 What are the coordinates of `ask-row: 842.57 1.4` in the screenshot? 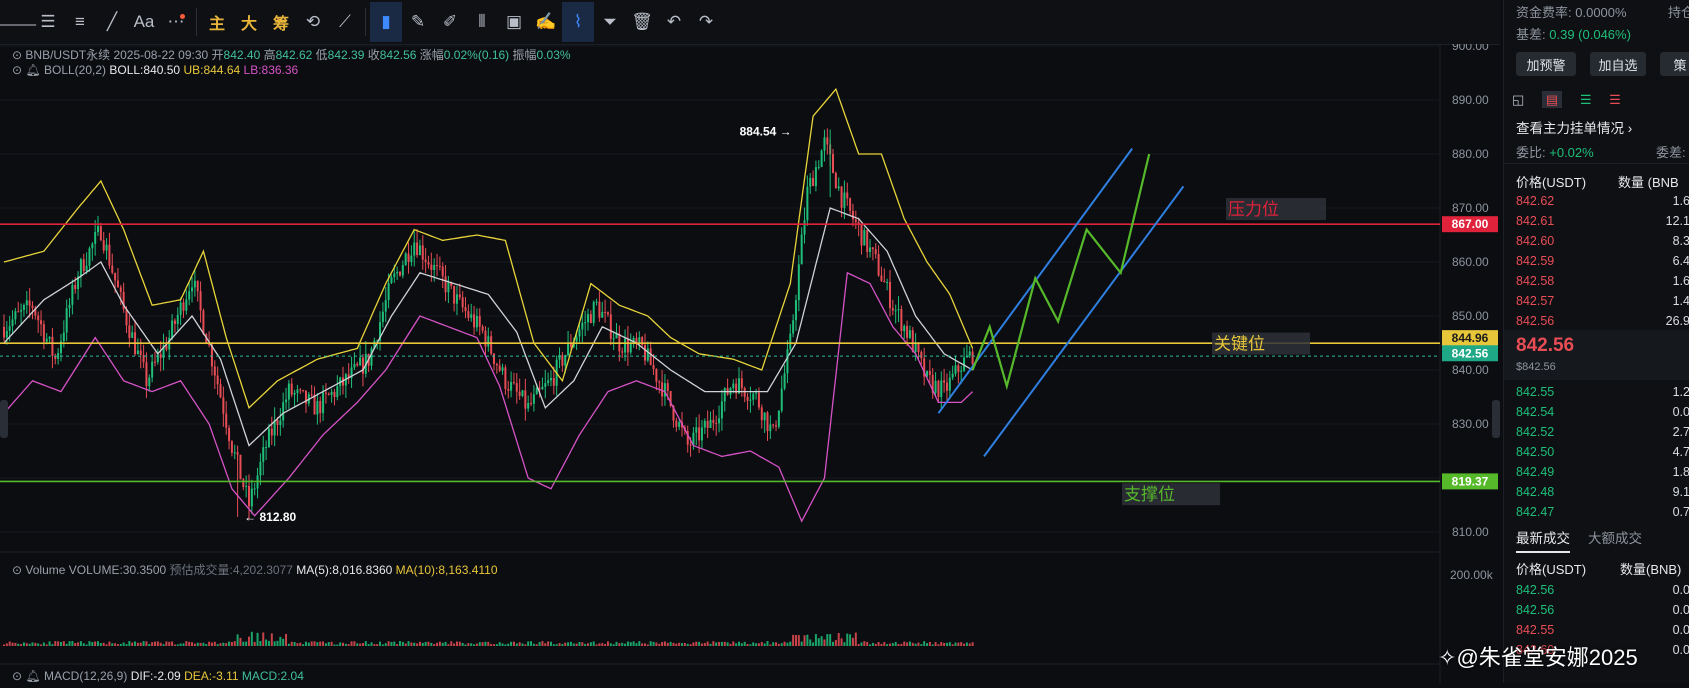 It's located at (1596, 304).